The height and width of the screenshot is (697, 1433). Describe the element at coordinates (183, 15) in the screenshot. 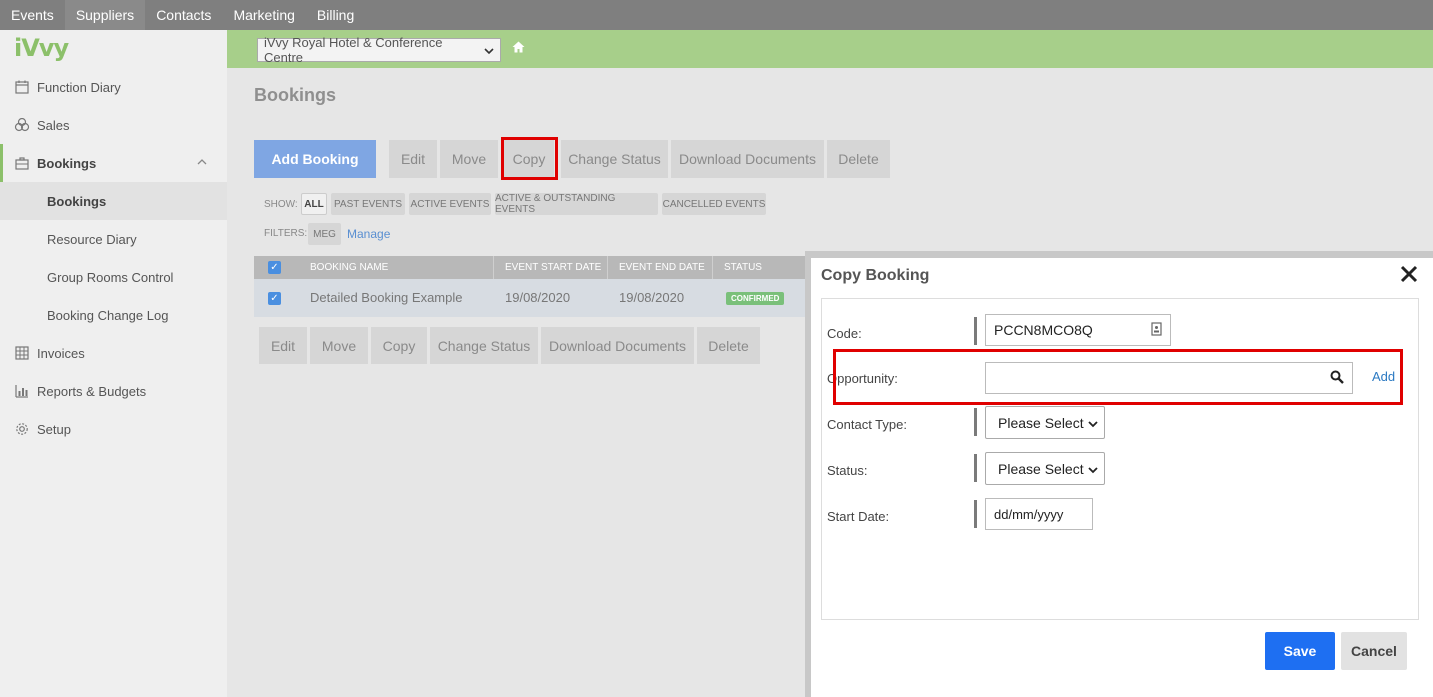

I see `topnav-contacts: Contacts` at that location.